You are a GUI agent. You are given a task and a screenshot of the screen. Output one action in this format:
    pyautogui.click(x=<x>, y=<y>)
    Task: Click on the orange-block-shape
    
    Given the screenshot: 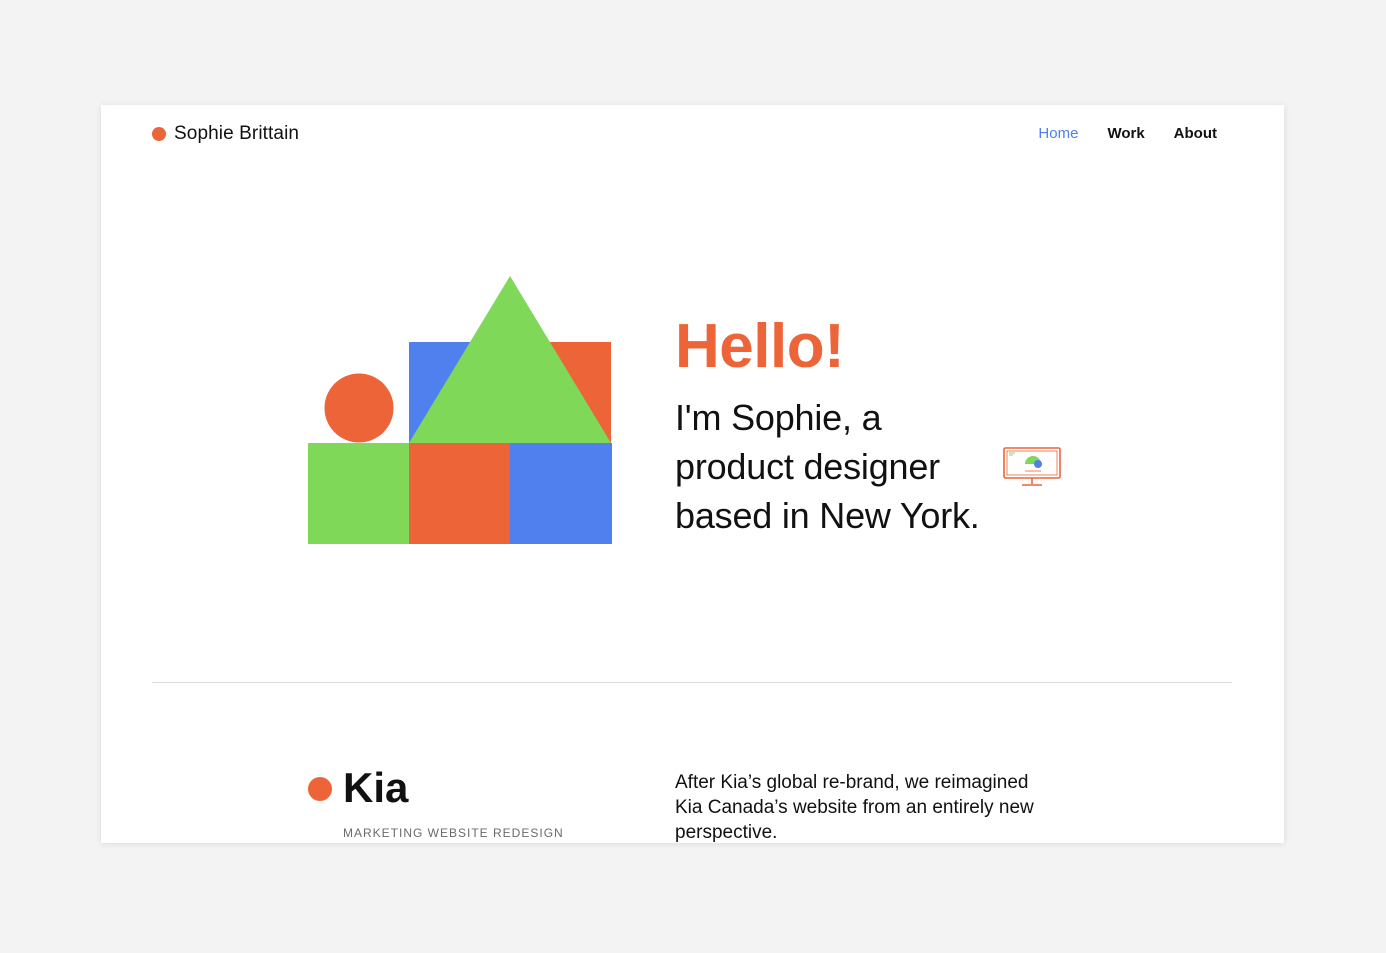 What is the action you would take?
    pyautogui.click(x=459, y=493)
    